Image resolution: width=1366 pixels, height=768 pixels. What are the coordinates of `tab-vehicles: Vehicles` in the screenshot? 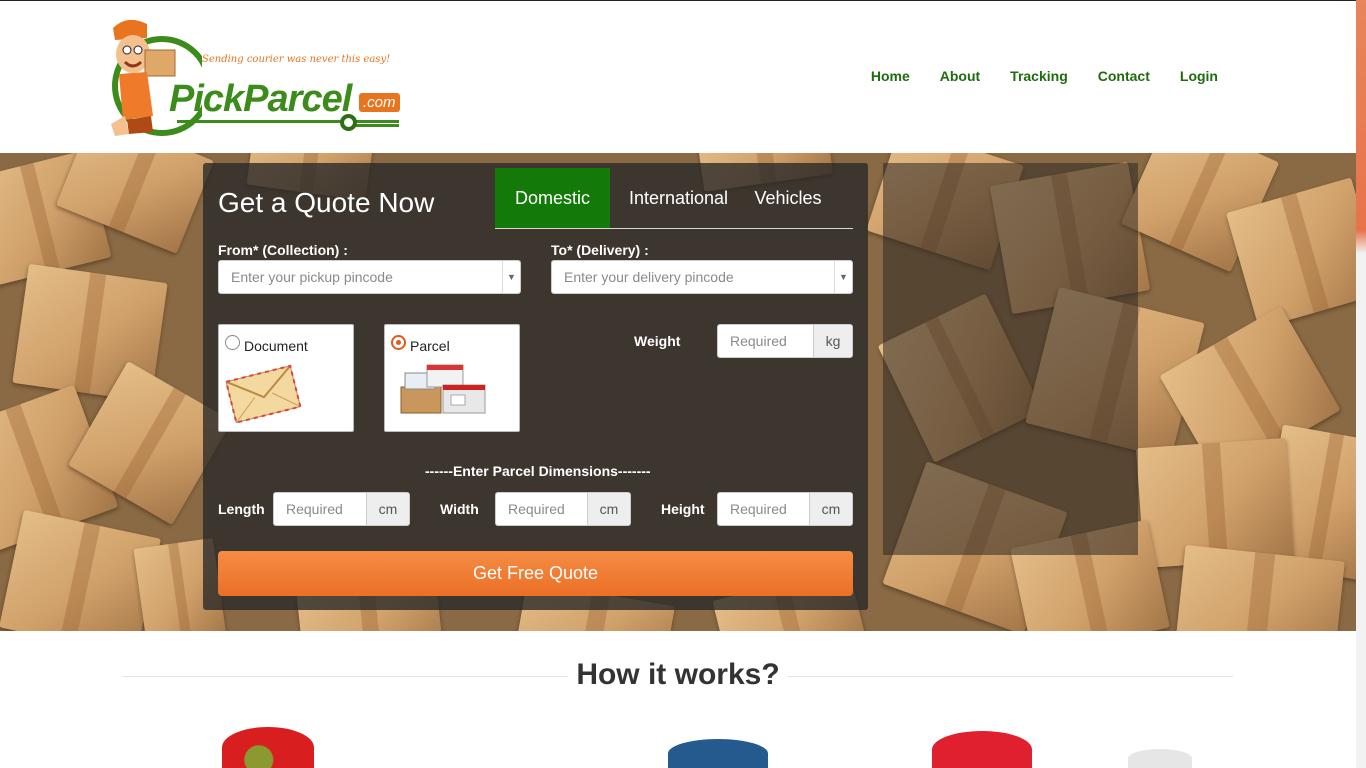 It's located at (788, 198).